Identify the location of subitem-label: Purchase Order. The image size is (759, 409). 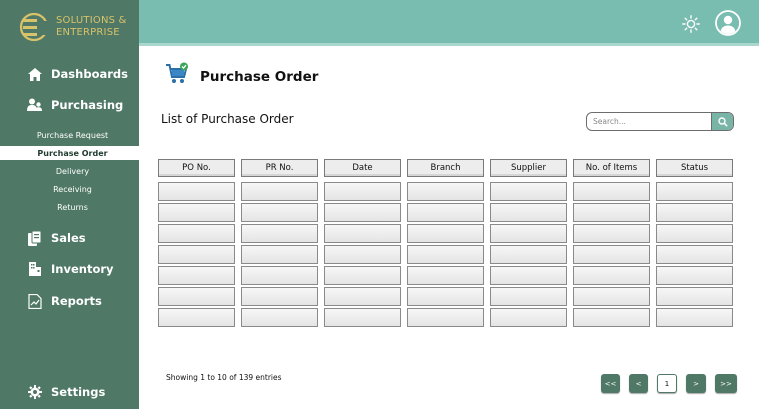
(72, 153).